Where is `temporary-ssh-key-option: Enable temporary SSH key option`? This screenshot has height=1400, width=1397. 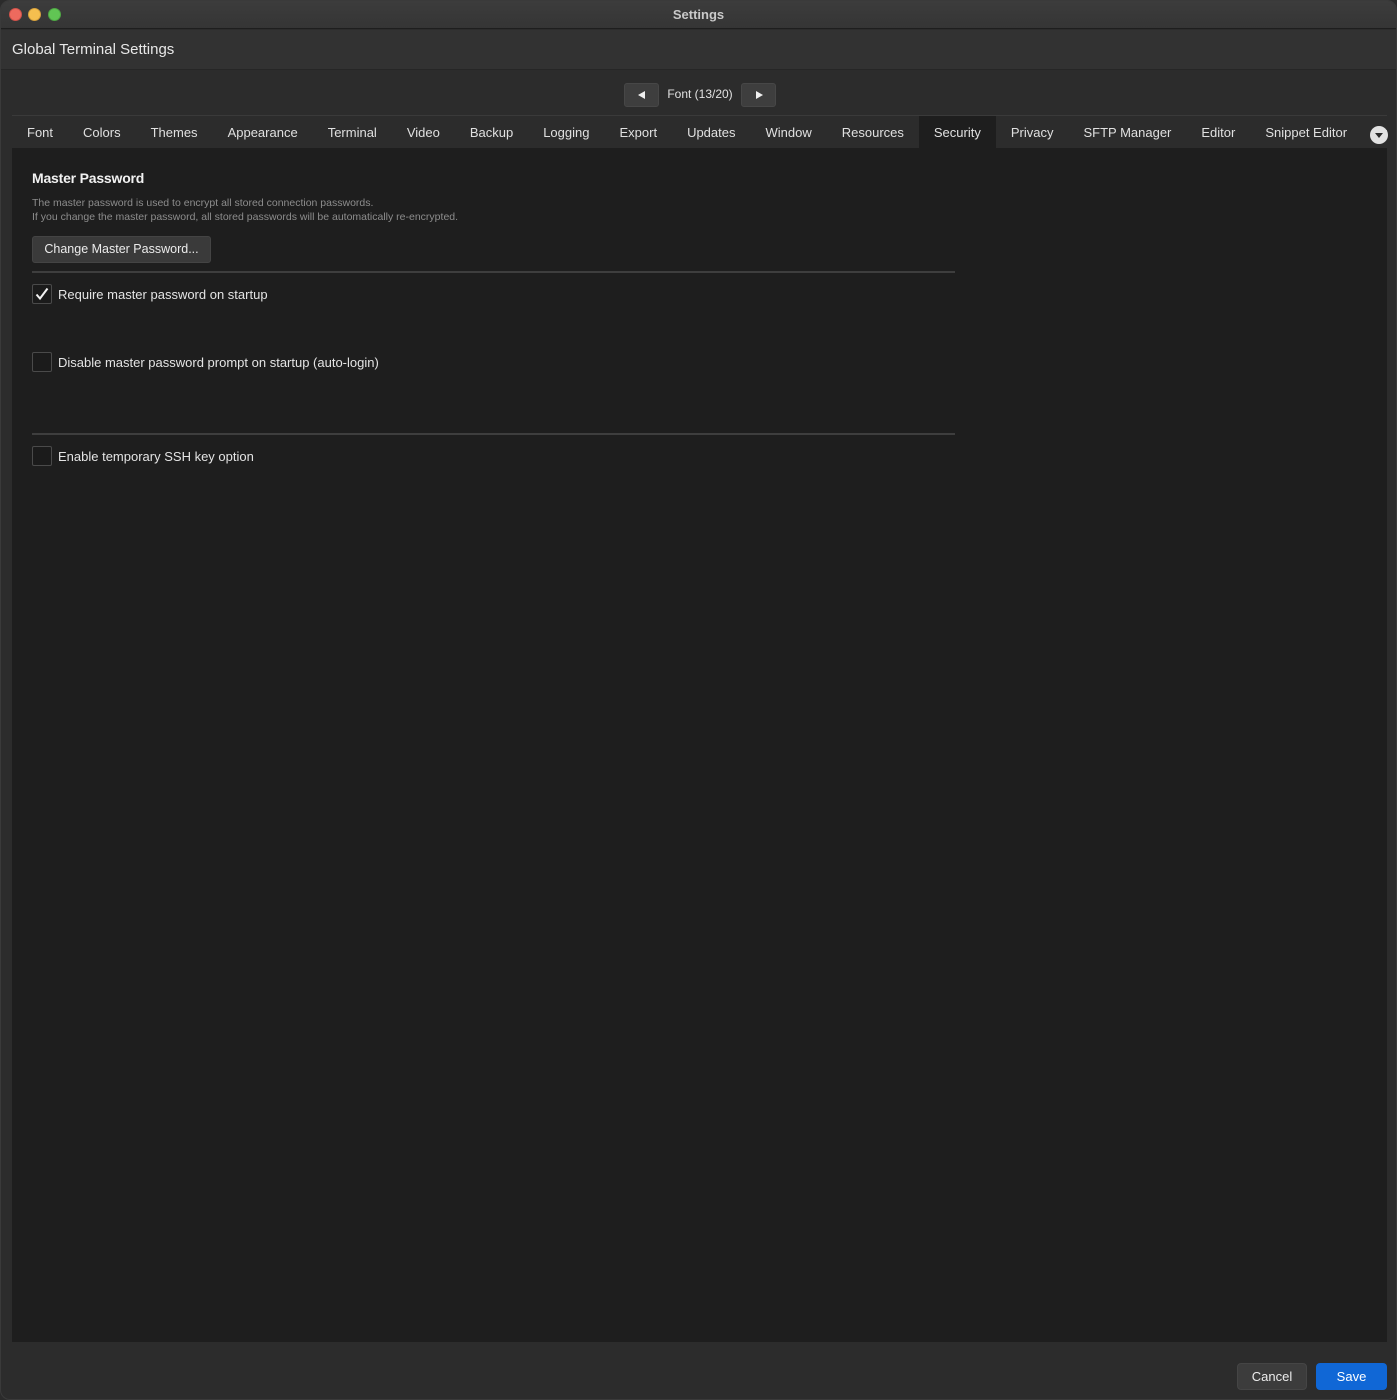 temporary-ssh-key-option: Enable temporary SSH key option is located at coordinates (143, 456).